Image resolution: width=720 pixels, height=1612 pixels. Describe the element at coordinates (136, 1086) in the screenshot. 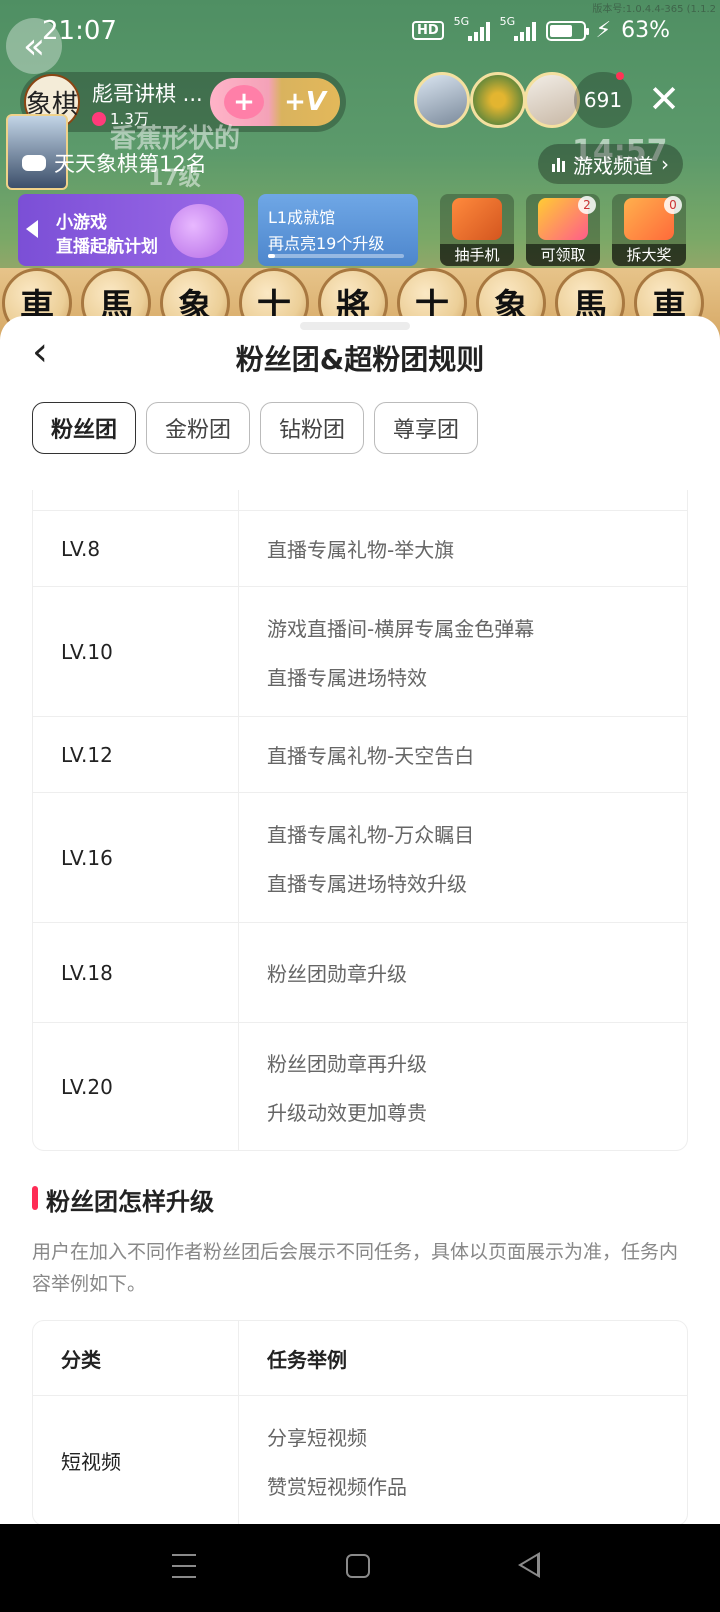

I see `level-cell: LV.20` at that location.